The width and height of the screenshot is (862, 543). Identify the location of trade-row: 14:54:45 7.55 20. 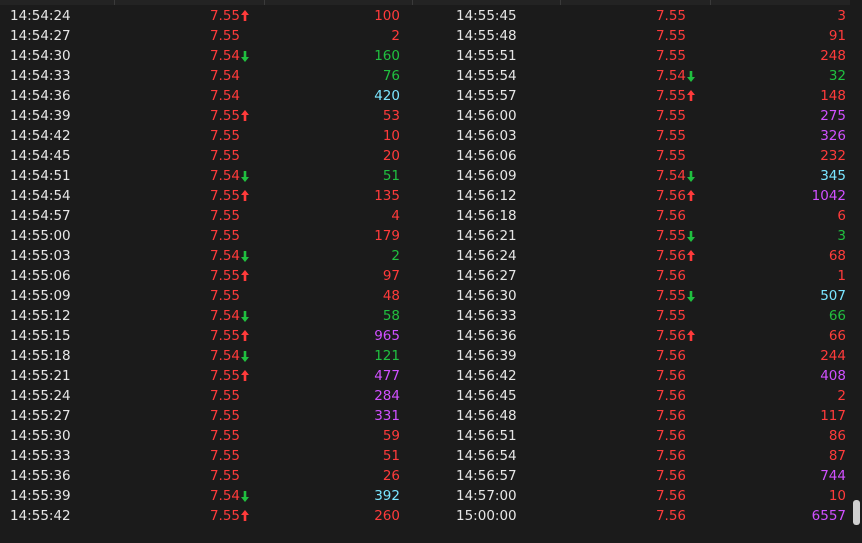
(200, 156).